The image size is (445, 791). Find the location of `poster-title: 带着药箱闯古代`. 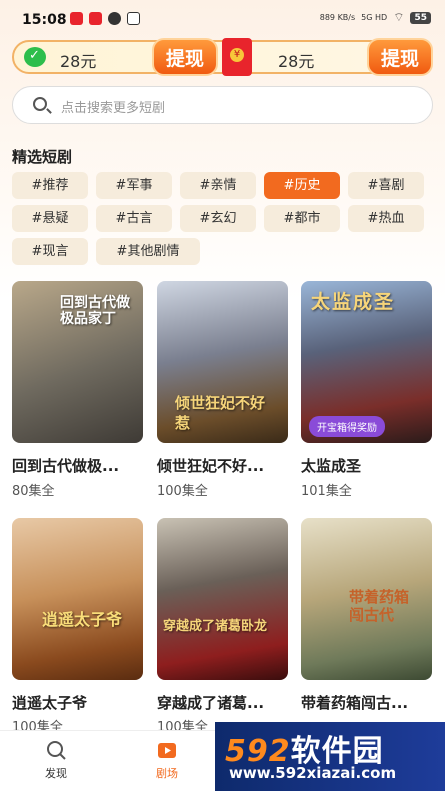

poster-title: 带着药箱闯古代 is located at coordinates (379, 606).